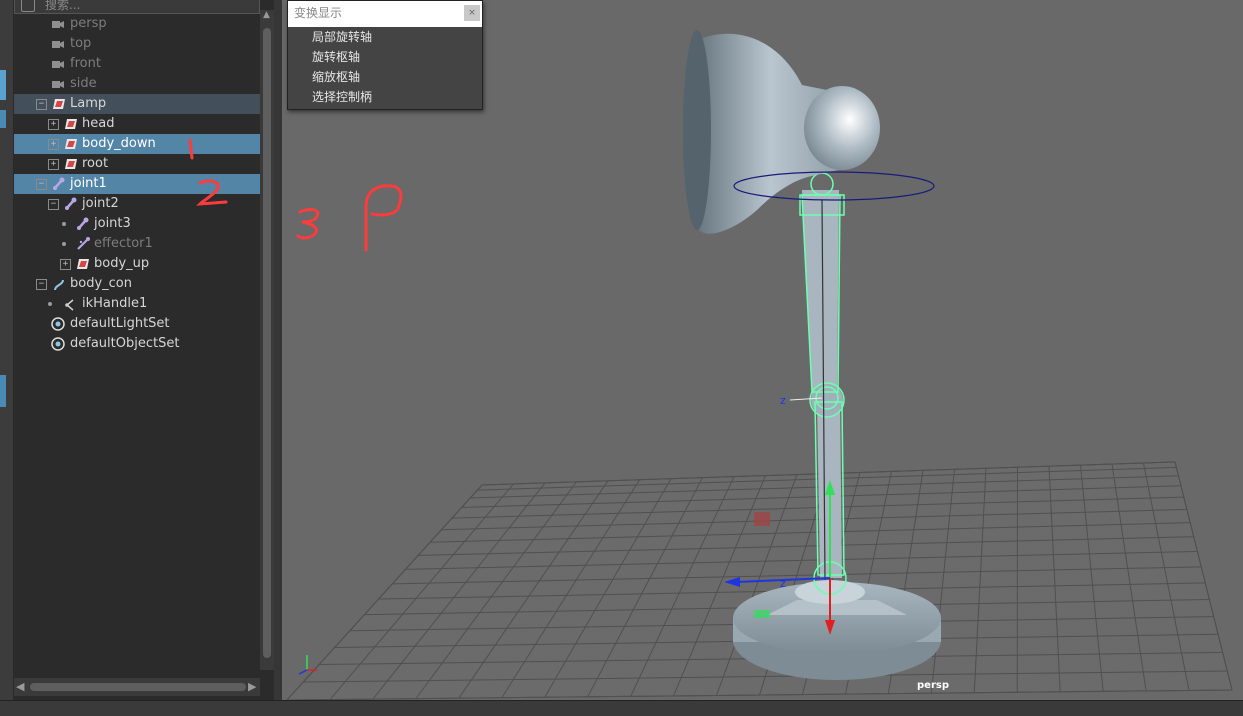  I want to click on outliner-item-front: front, so click(137, 64).